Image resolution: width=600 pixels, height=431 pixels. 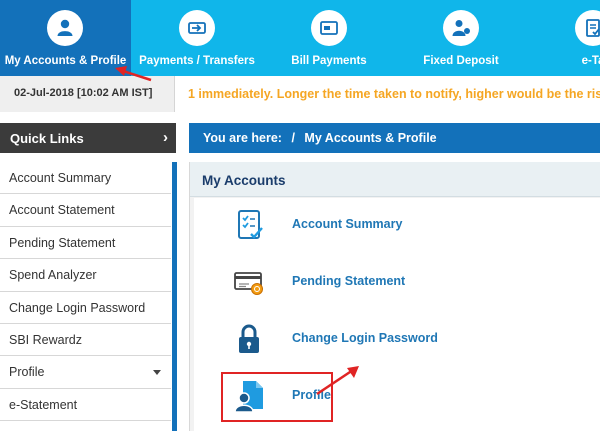 I want to click on bill-card-icon, so click(x=329, y=28).